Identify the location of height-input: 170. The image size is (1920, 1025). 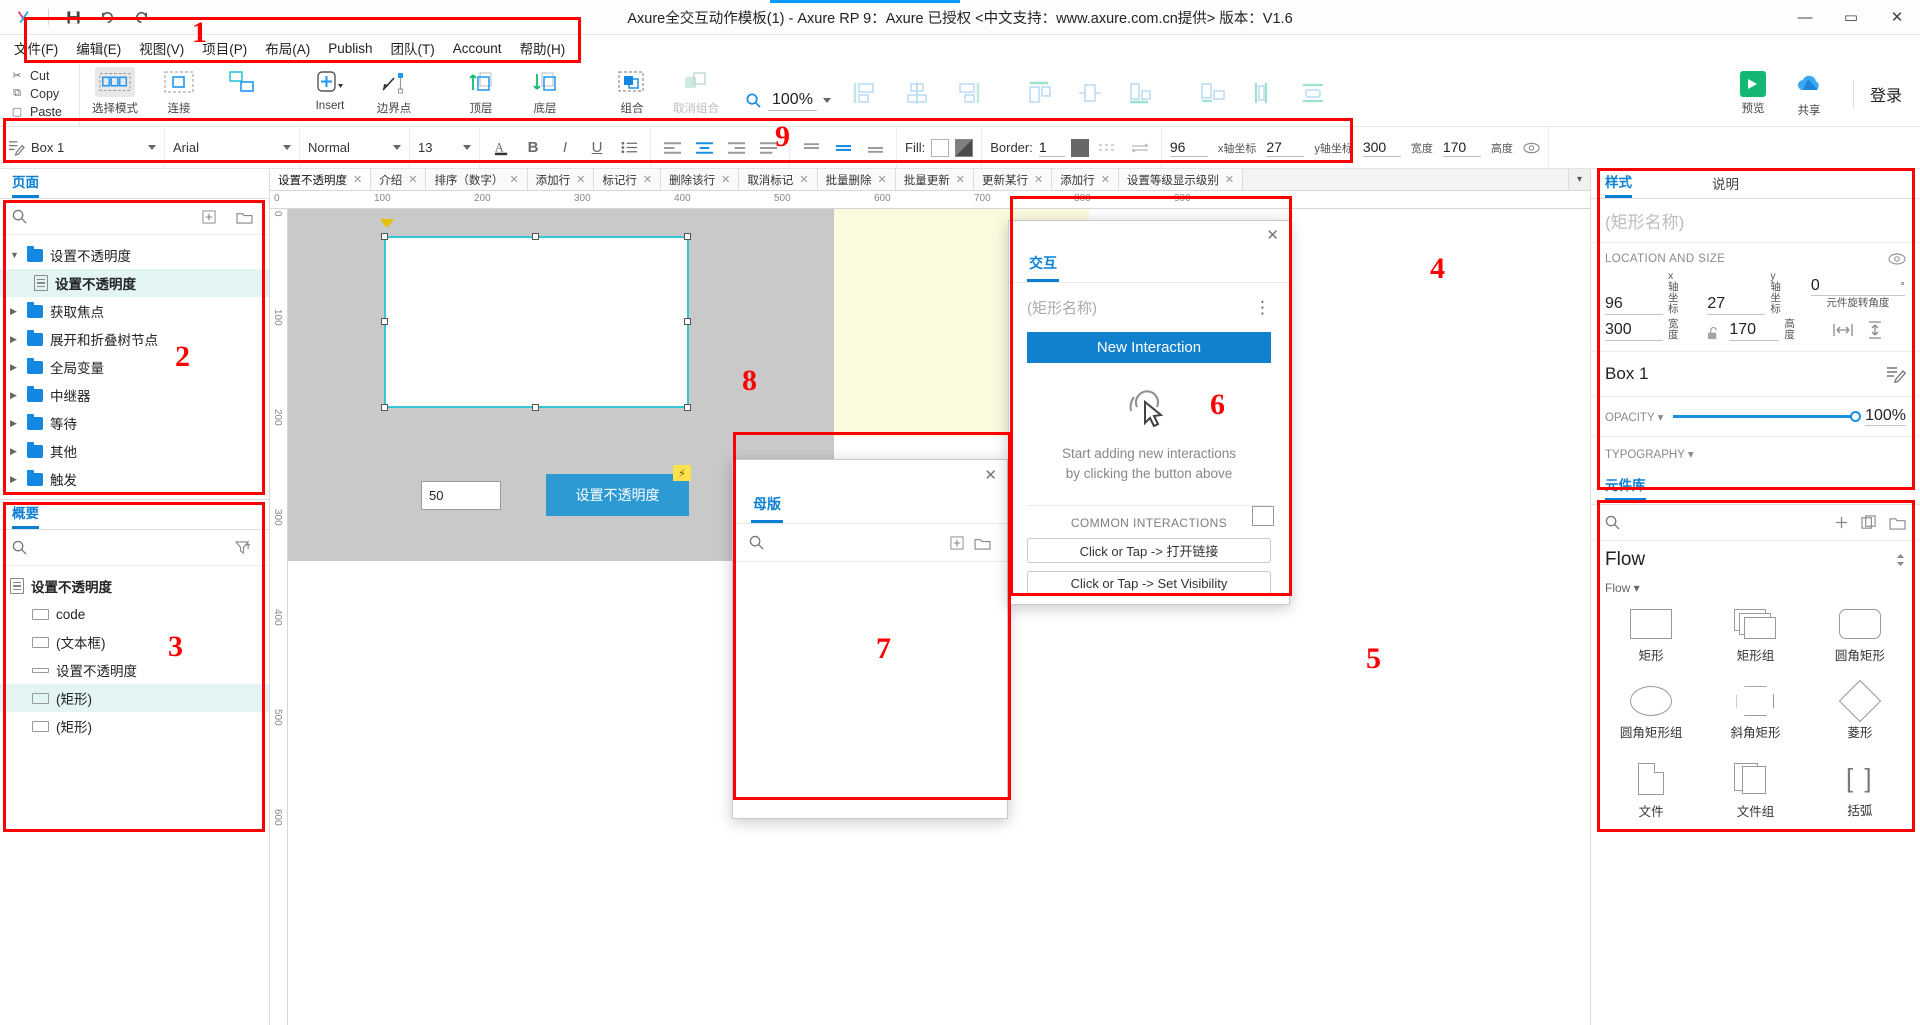
(1461, 148).